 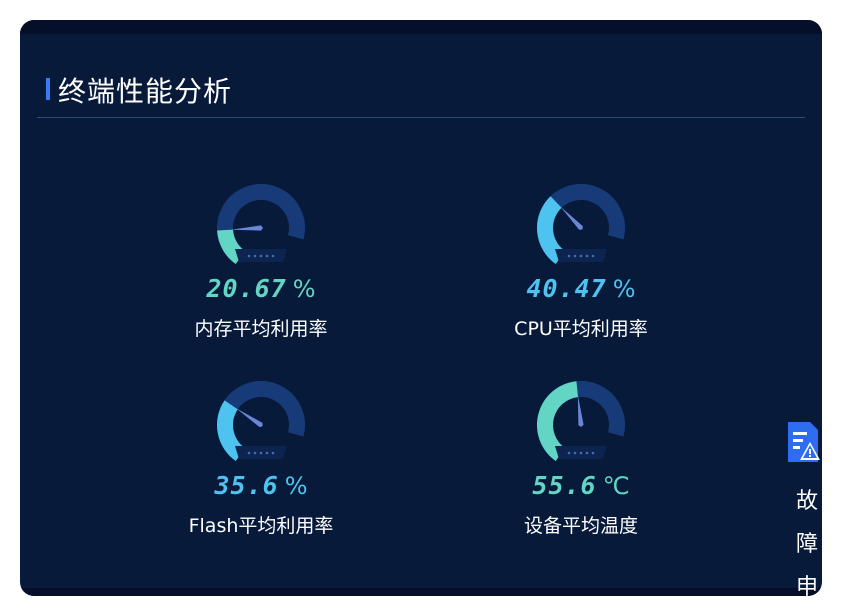 What do you see at coordinates (246, 485) in the screenshot?
I see `gauge-value: 35.6` at bounding box center [246, 485].